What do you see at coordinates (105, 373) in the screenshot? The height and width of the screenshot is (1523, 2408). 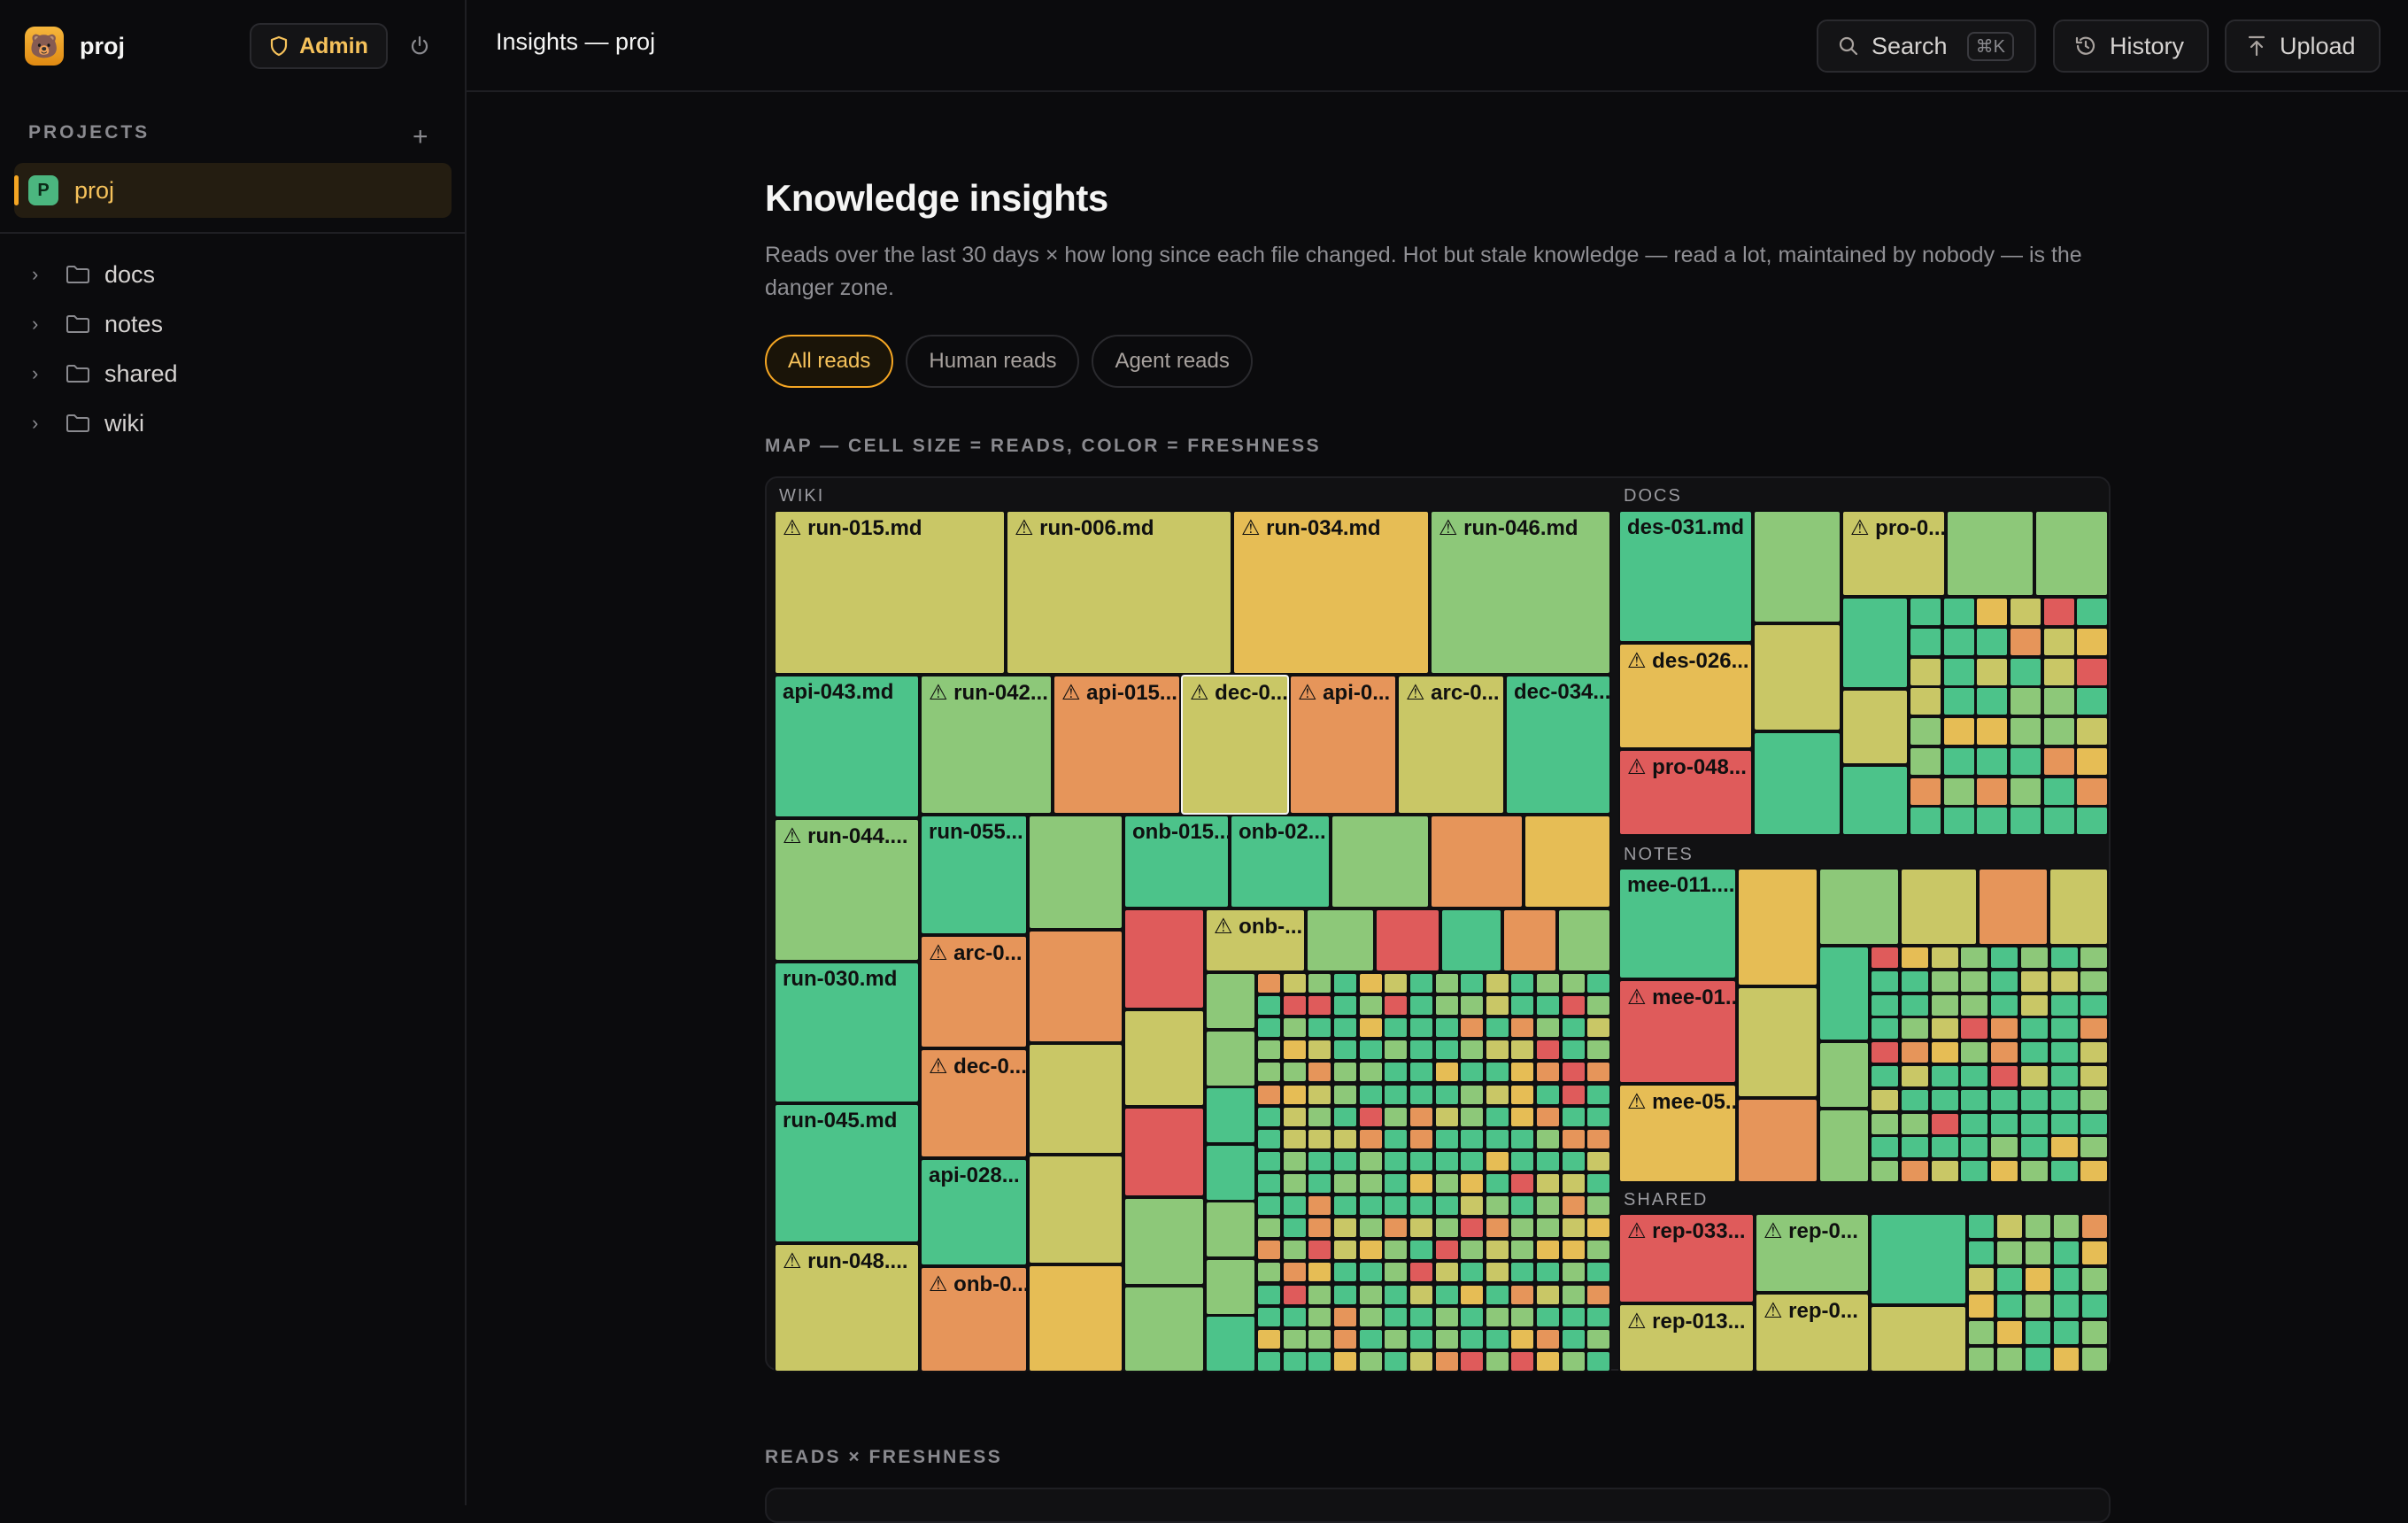 I see `tree-item-shared: › shared` at bounding box center [105, 373].